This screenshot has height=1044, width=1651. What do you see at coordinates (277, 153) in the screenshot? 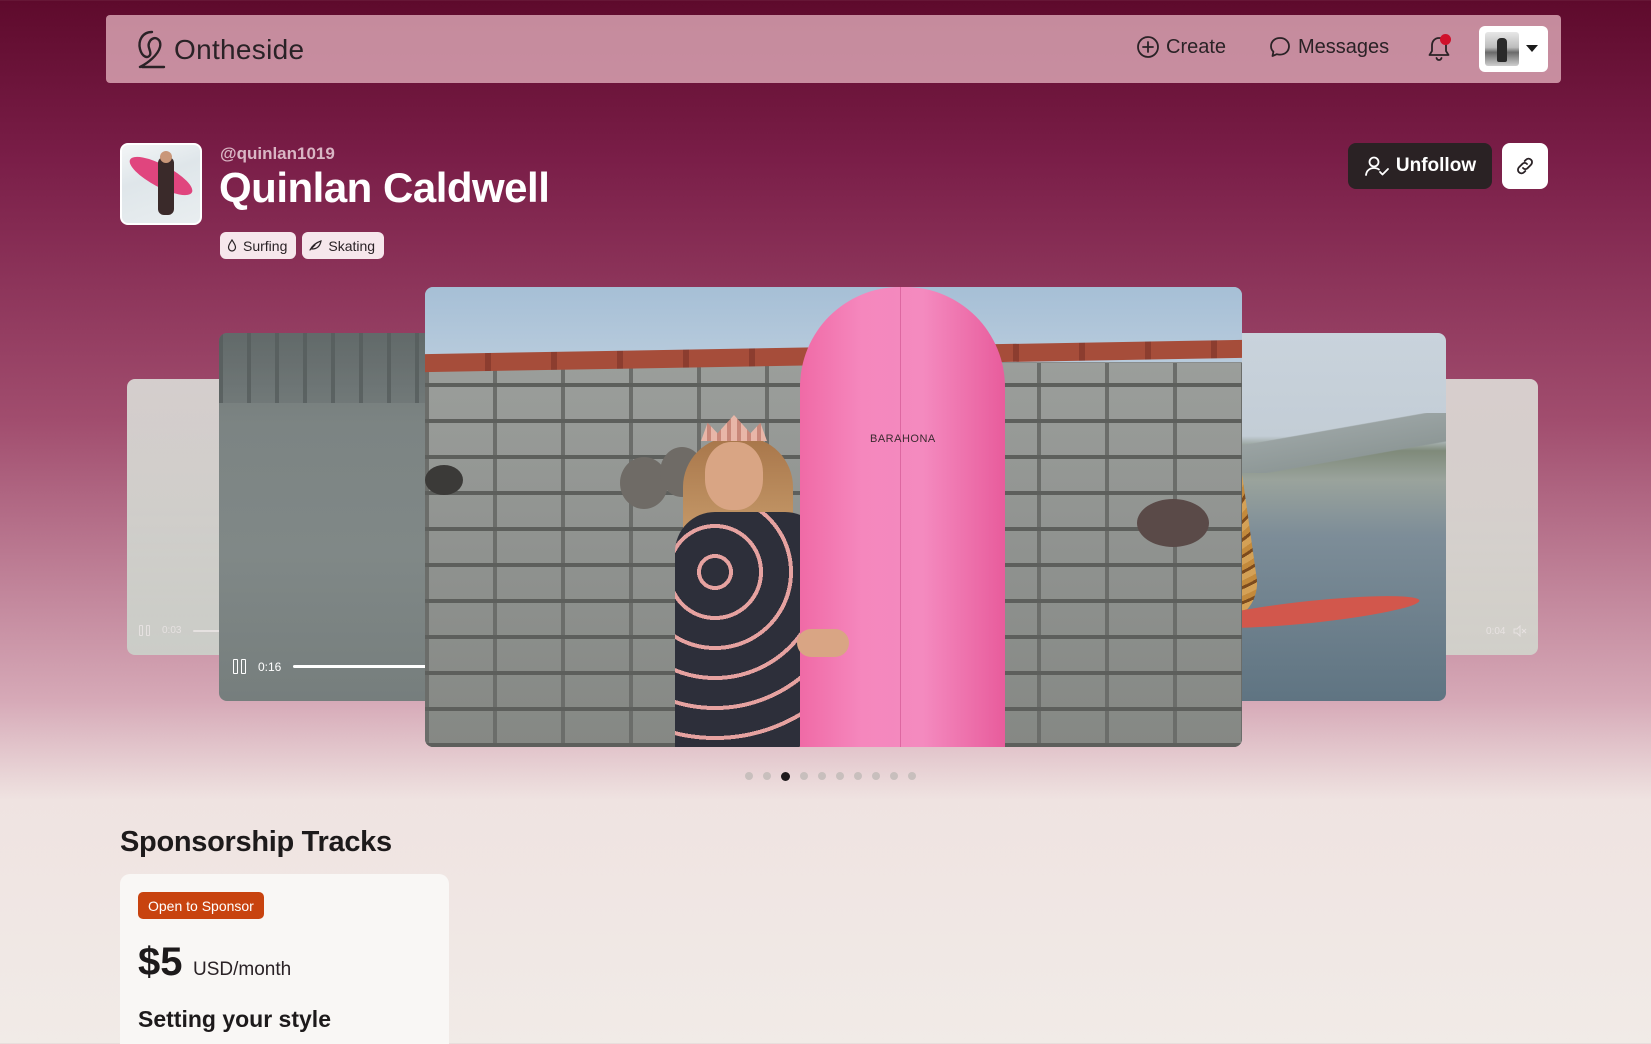
I see `profile-username: @quinlan1019` at bounding box center [277, 153].